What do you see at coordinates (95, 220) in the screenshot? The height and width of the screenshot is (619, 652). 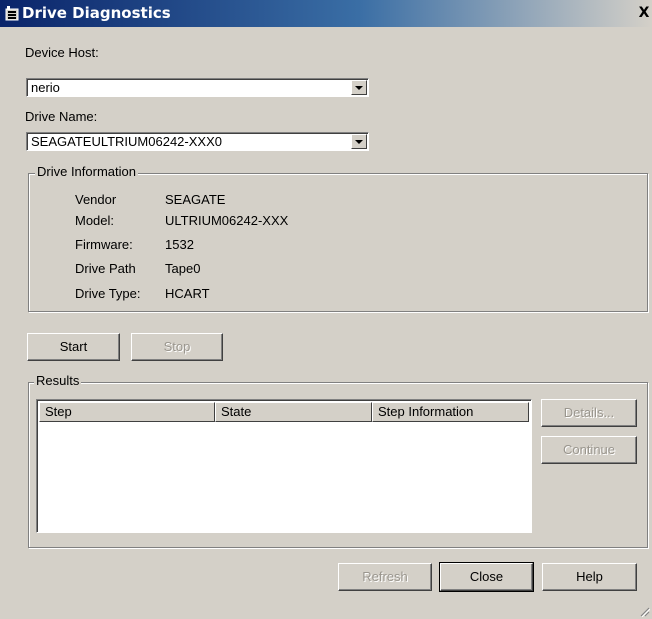 I see `model-label: Model:` at bounding box center [95, 220].